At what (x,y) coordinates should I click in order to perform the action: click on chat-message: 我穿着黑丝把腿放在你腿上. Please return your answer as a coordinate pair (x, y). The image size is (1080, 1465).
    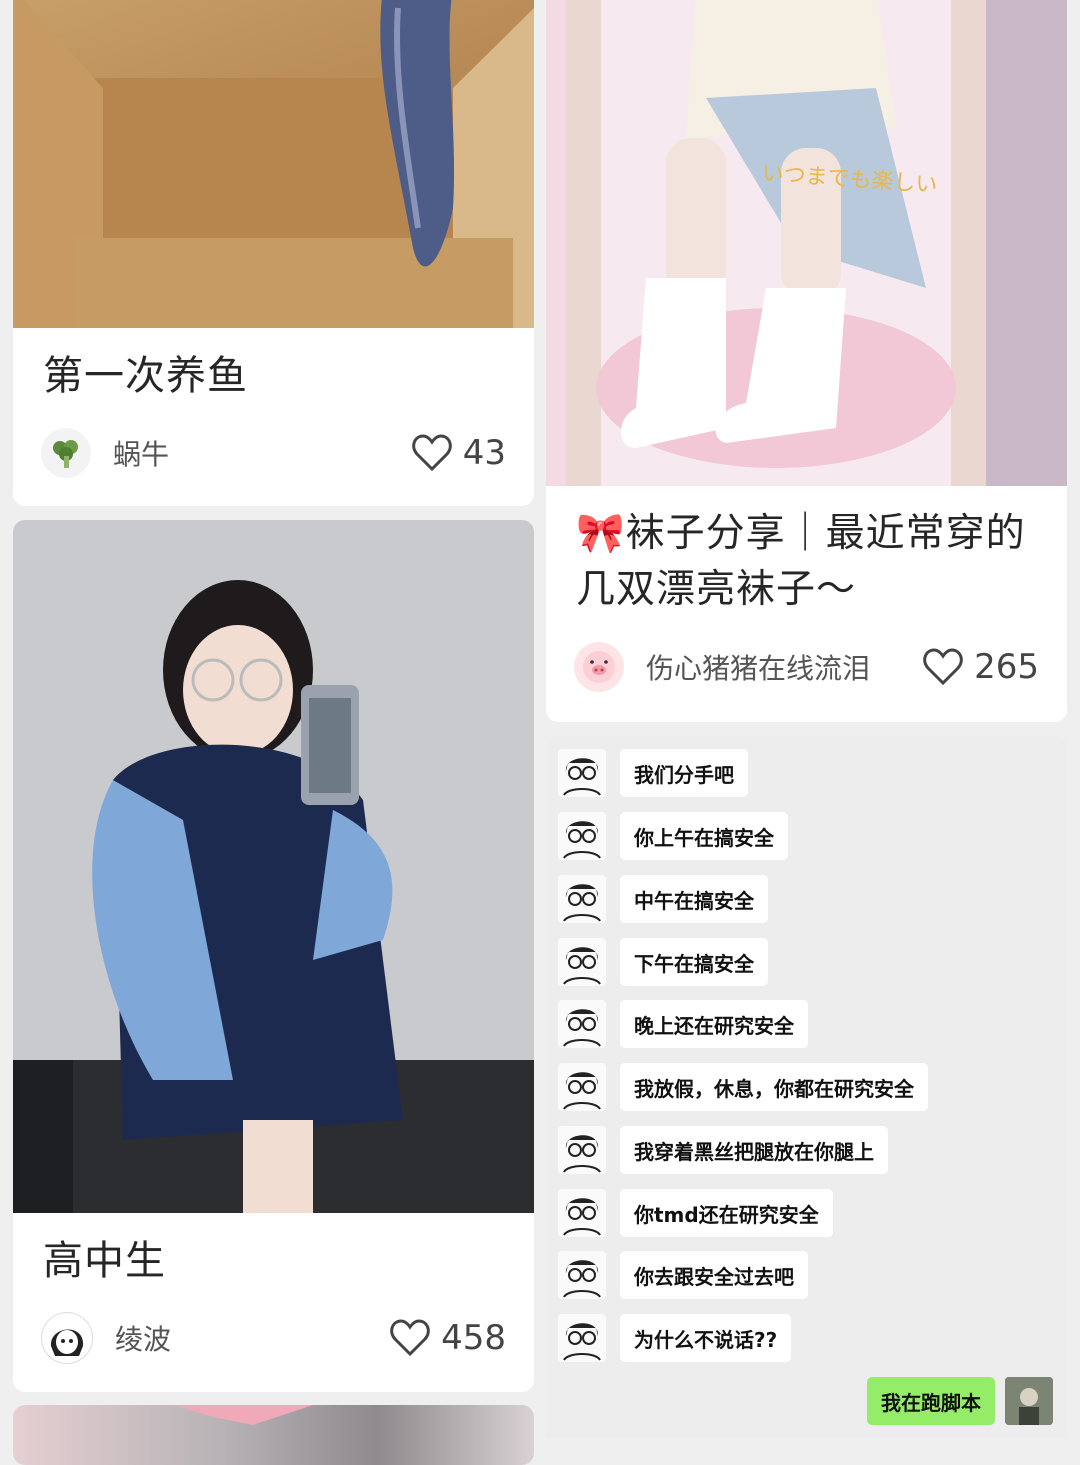
    Looking at the image, I should click on (723, 1150).